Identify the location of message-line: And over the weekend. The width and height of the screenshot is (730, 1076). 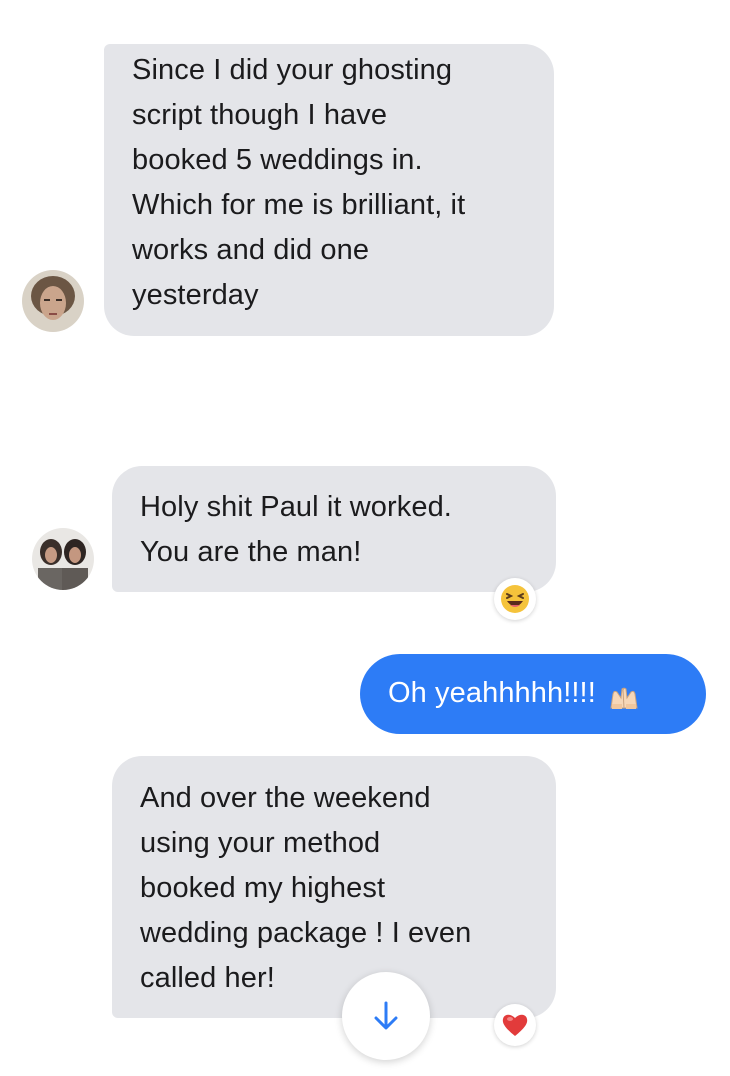
(285, 798).